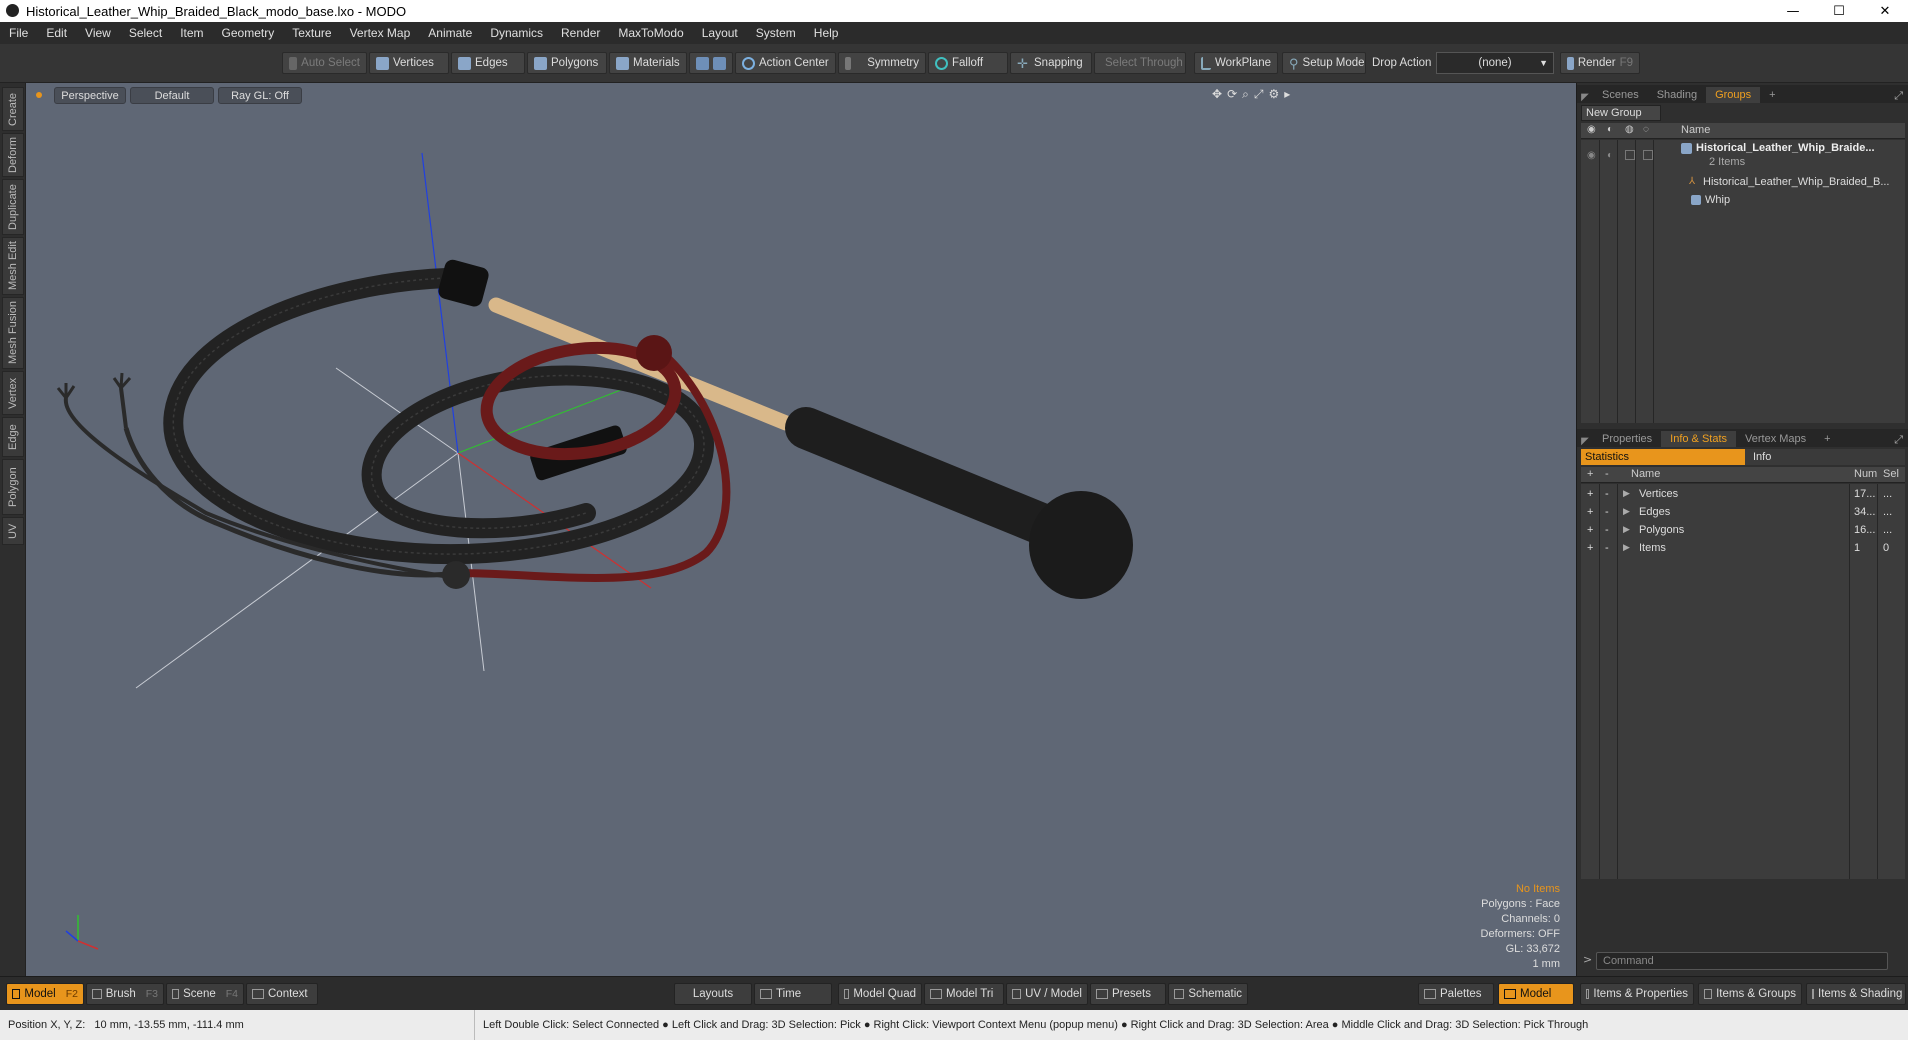 Image resolution: width=1908 pixels, height=1040 pixels. I want to click on subtab-statistics: Statistics, so click(1663, 457).